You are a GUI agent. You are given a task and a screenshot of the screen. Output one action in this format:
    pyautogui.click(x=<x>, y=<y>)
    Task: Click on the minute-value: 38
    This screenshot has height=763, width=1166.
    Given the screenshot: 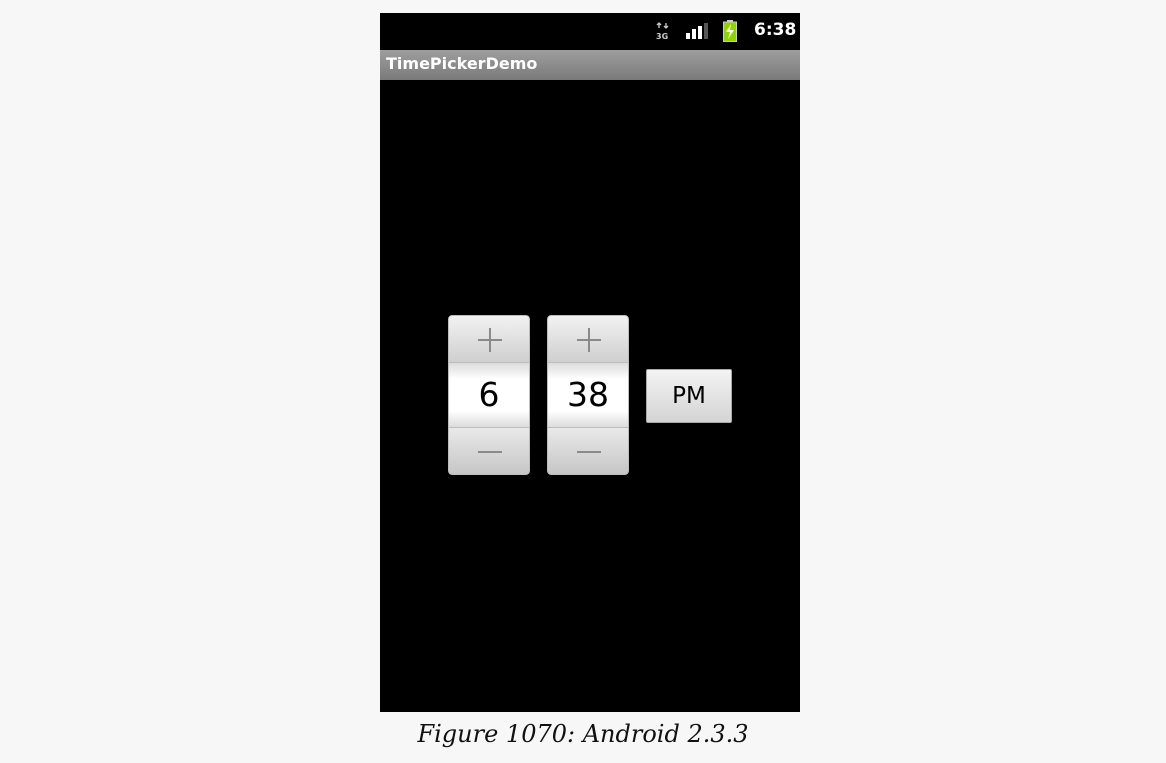 What is the action you would take?
    pyautogui.click(x=588, y=395)
    